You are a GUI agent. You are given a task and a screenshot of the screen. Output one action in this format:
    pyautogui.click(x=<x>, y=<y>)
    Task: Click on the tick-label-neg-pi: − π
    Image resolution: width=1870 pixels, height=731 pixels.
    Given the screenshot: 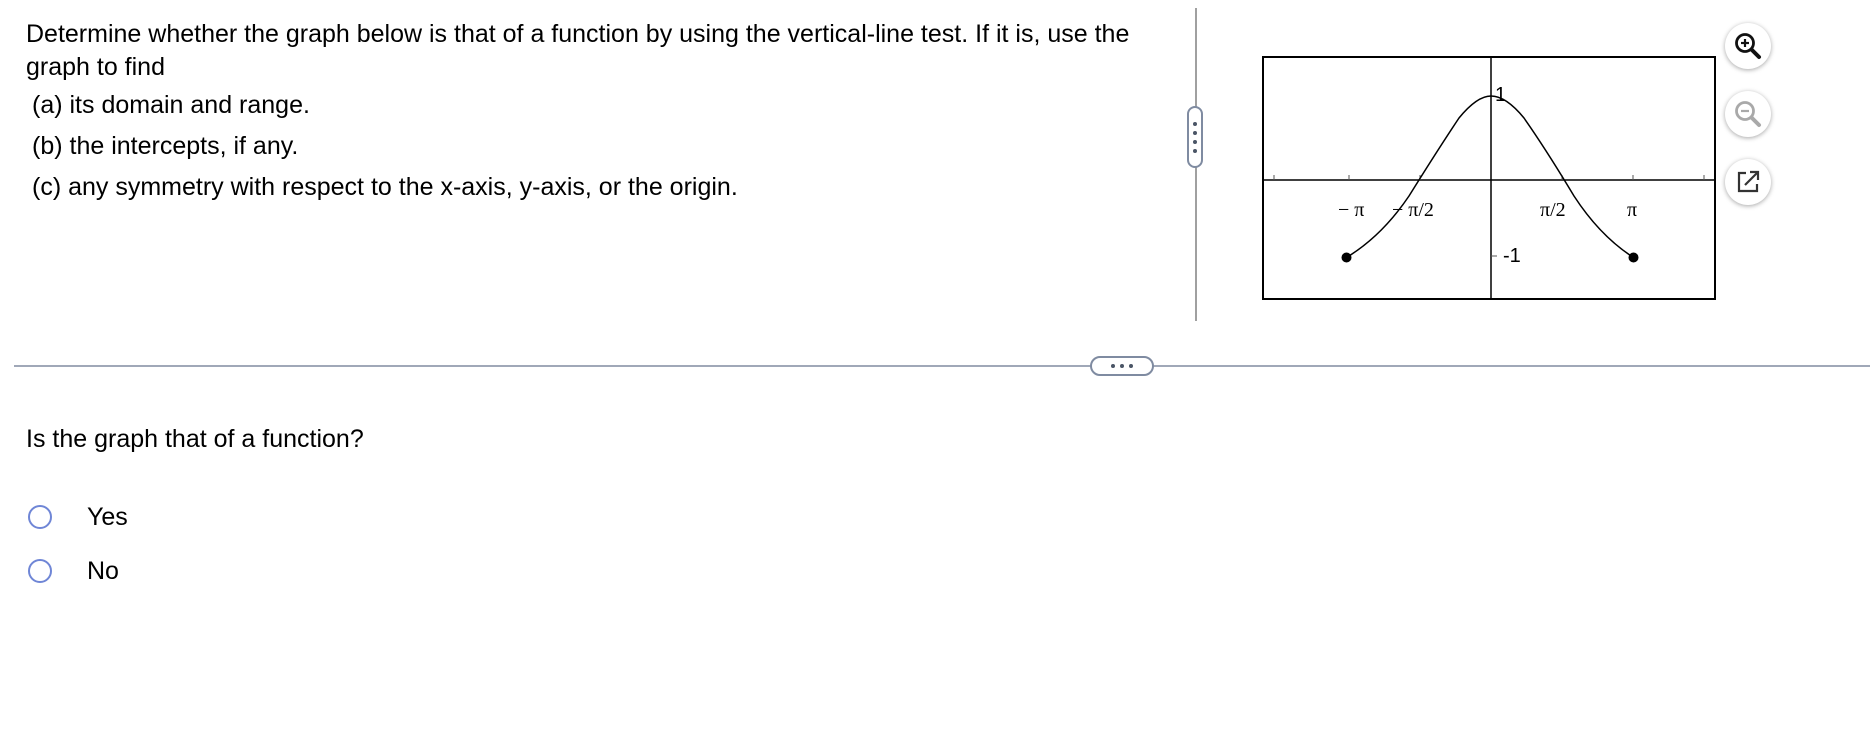 What is the action you would take?
    pyautogui.click(x=1351, y=210)
    